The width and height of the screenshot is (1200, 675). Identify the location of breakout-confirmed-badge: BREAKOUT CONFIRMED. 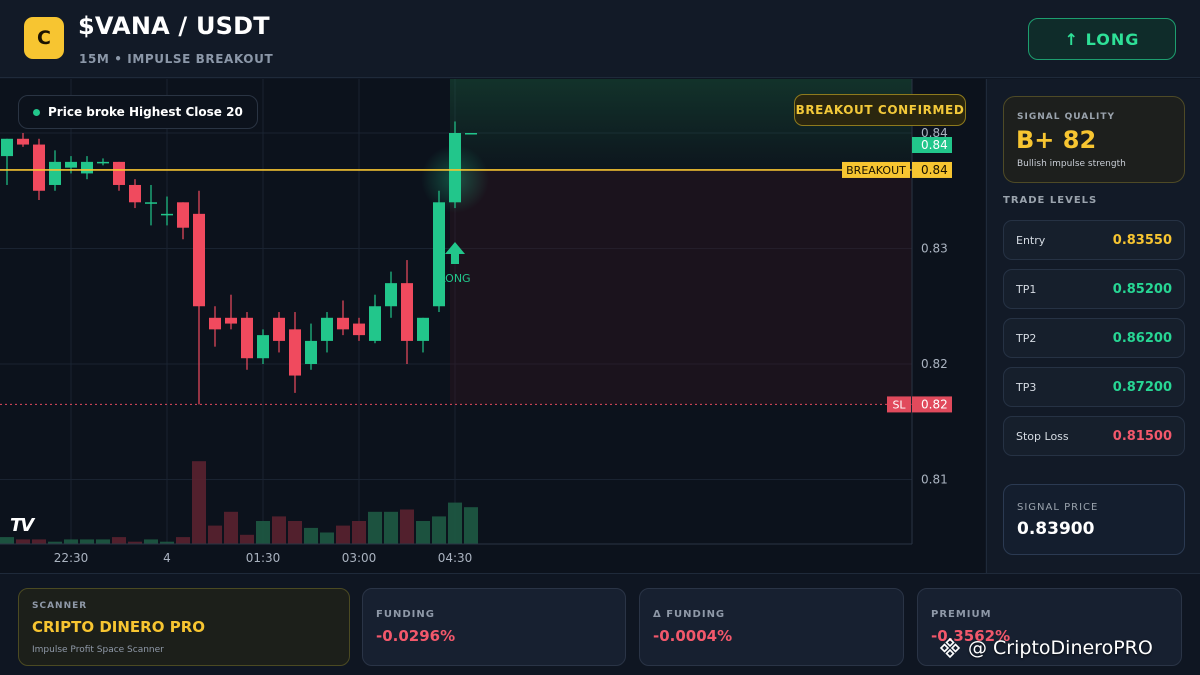
(880, 110).